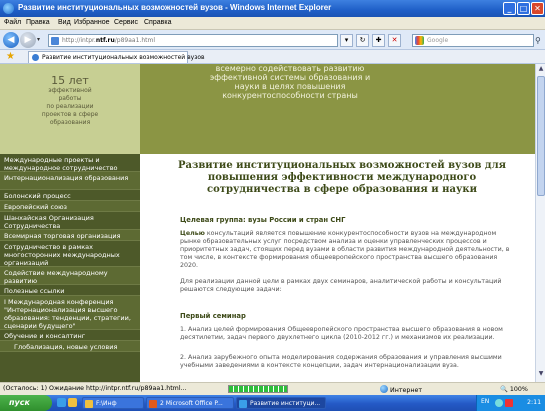 This screenshot has height=411, width=545. What do you see at coordinates (499, 403) in the screenshot?
I see `network-icon` at bounding box center [499, 403].